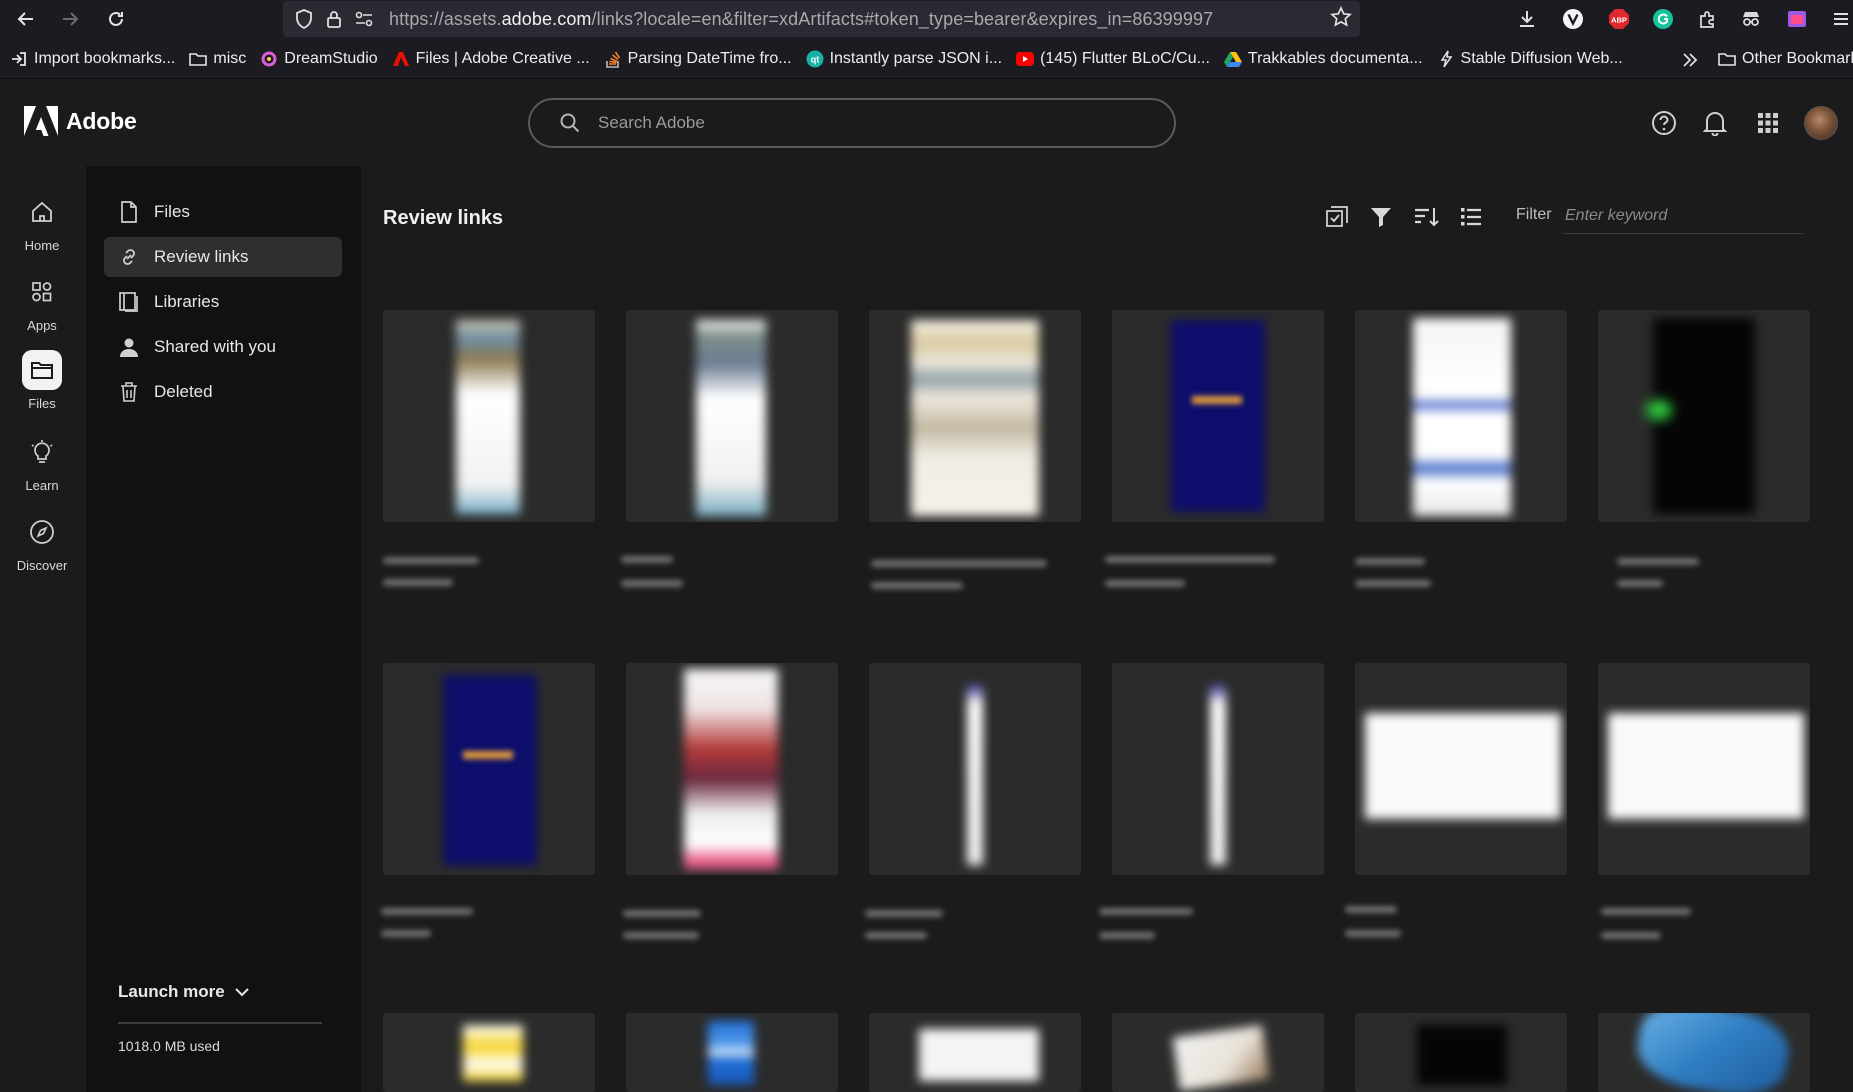  What do you see at coordinates (41, 121) in the screenshot?
I see `adobe-logo-icon` at bounding box center [41, 121].